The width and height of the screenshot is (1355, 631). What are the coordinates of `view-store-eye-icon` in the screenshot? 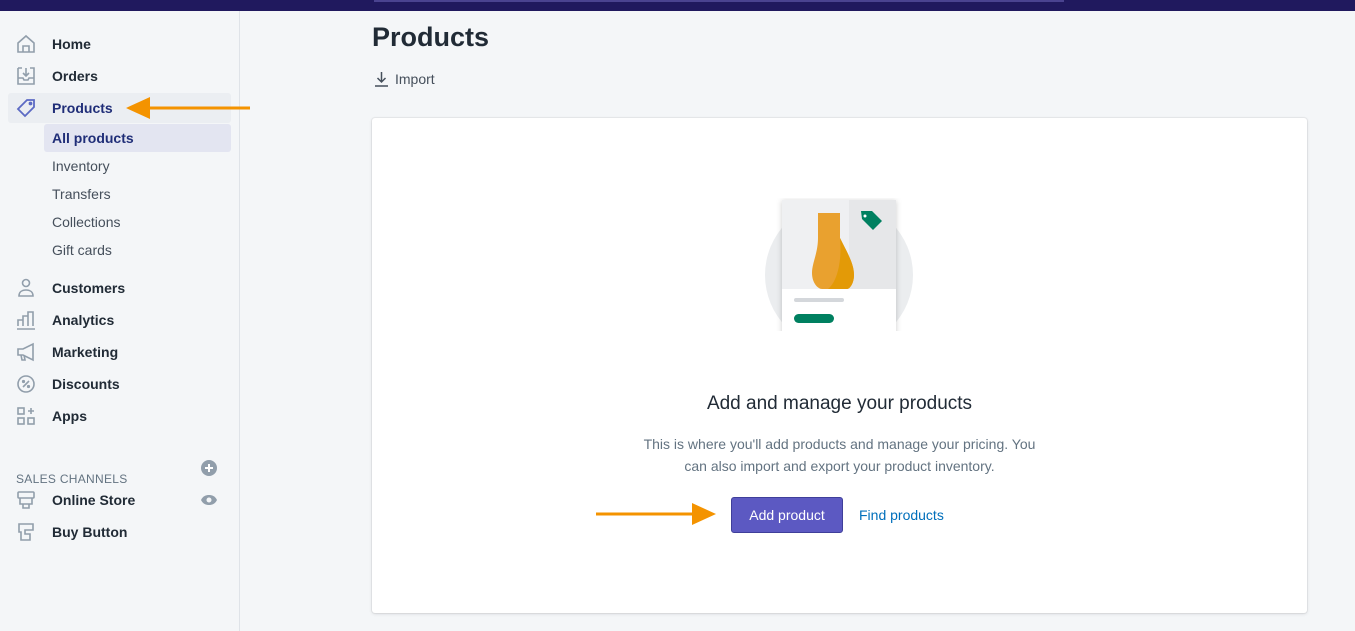 It's located at (209, 500).